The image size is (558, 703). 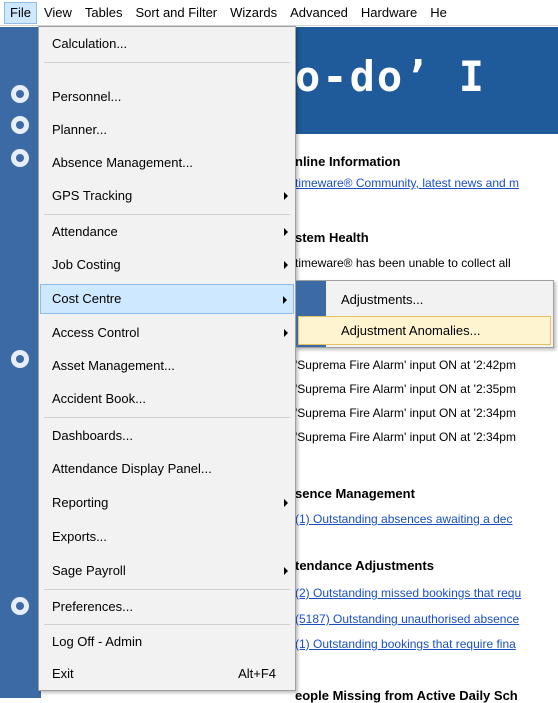 I want to click on menu-item-sage-payroll: Sage Payroll, so click(x=167, y=571).